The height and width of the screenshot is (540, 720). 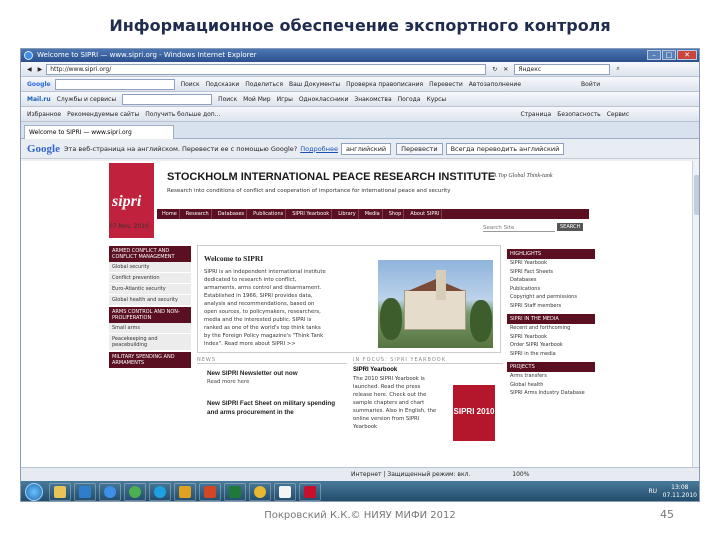 I want to click on google-toolbar-item: Поделиться, so click(x=264, y=84).